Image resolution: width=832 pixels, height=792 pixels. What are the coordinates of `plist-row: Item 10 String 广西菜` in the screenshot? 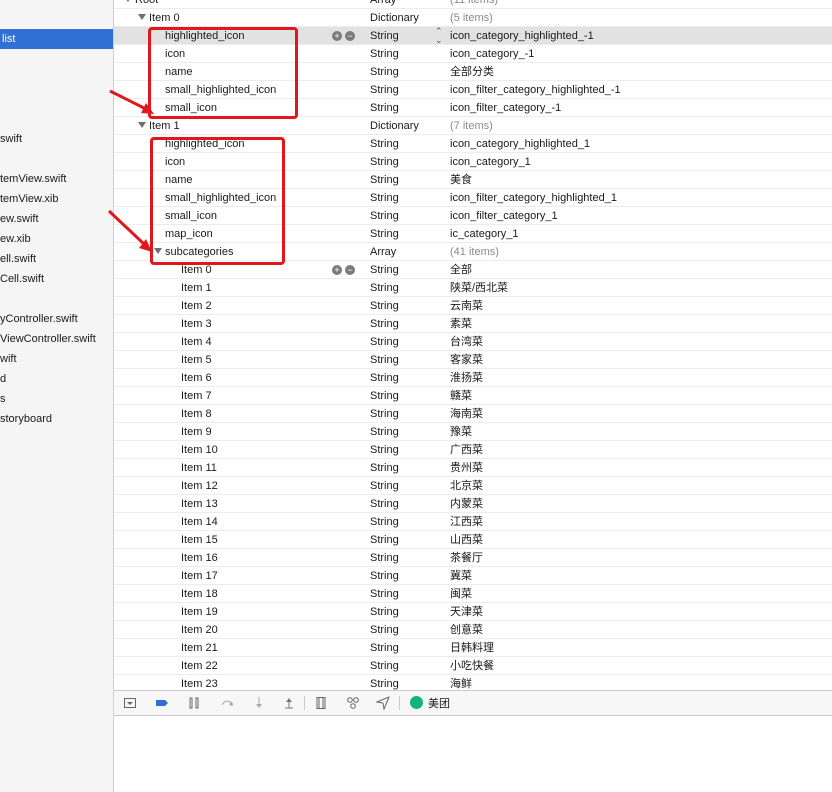 It's located at (473, 450).